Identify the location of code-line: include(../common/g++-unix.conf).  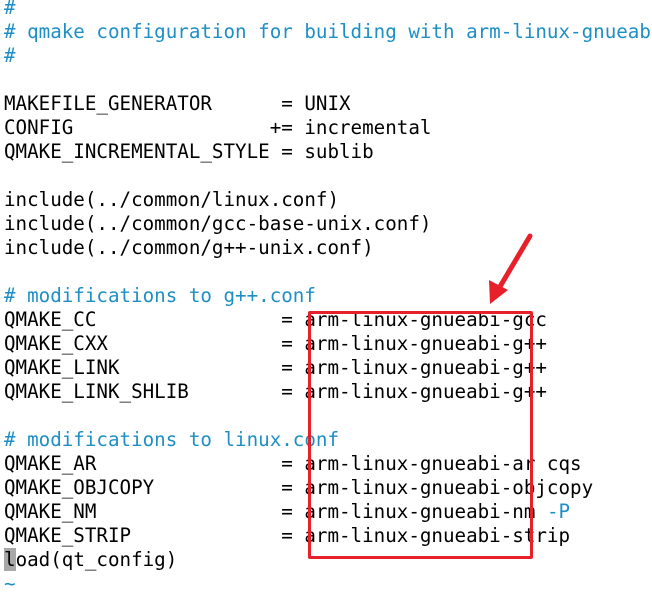
(189, 248).